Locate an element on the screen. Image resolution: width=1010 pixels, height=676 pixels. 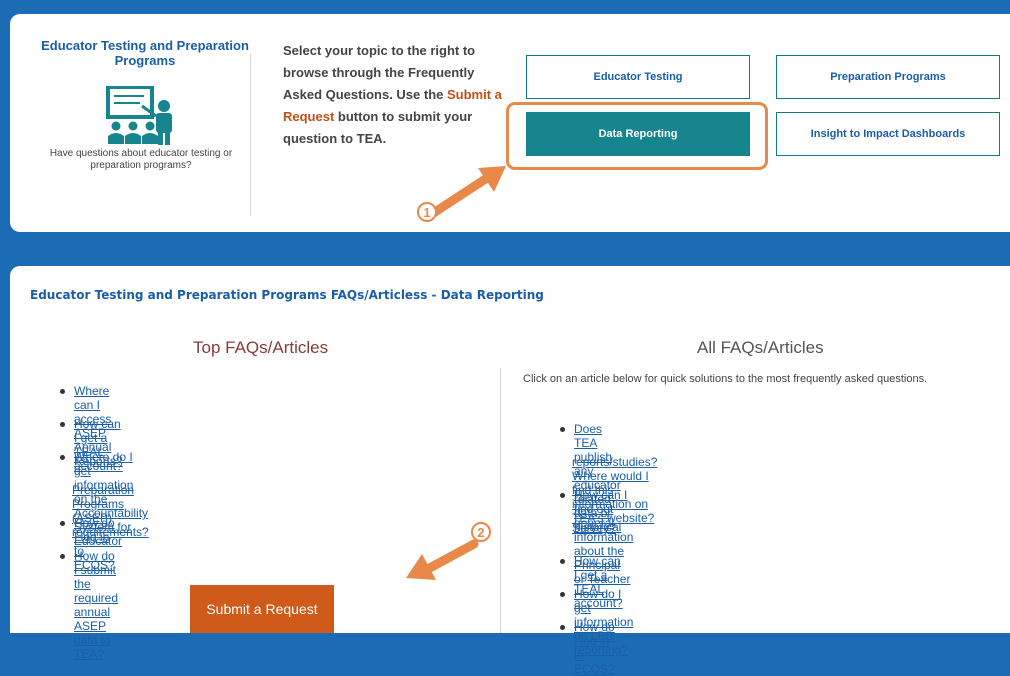
topic-button-insight-to-impact: Insight to Impact Dashboards is located at coordinates (888, 134).